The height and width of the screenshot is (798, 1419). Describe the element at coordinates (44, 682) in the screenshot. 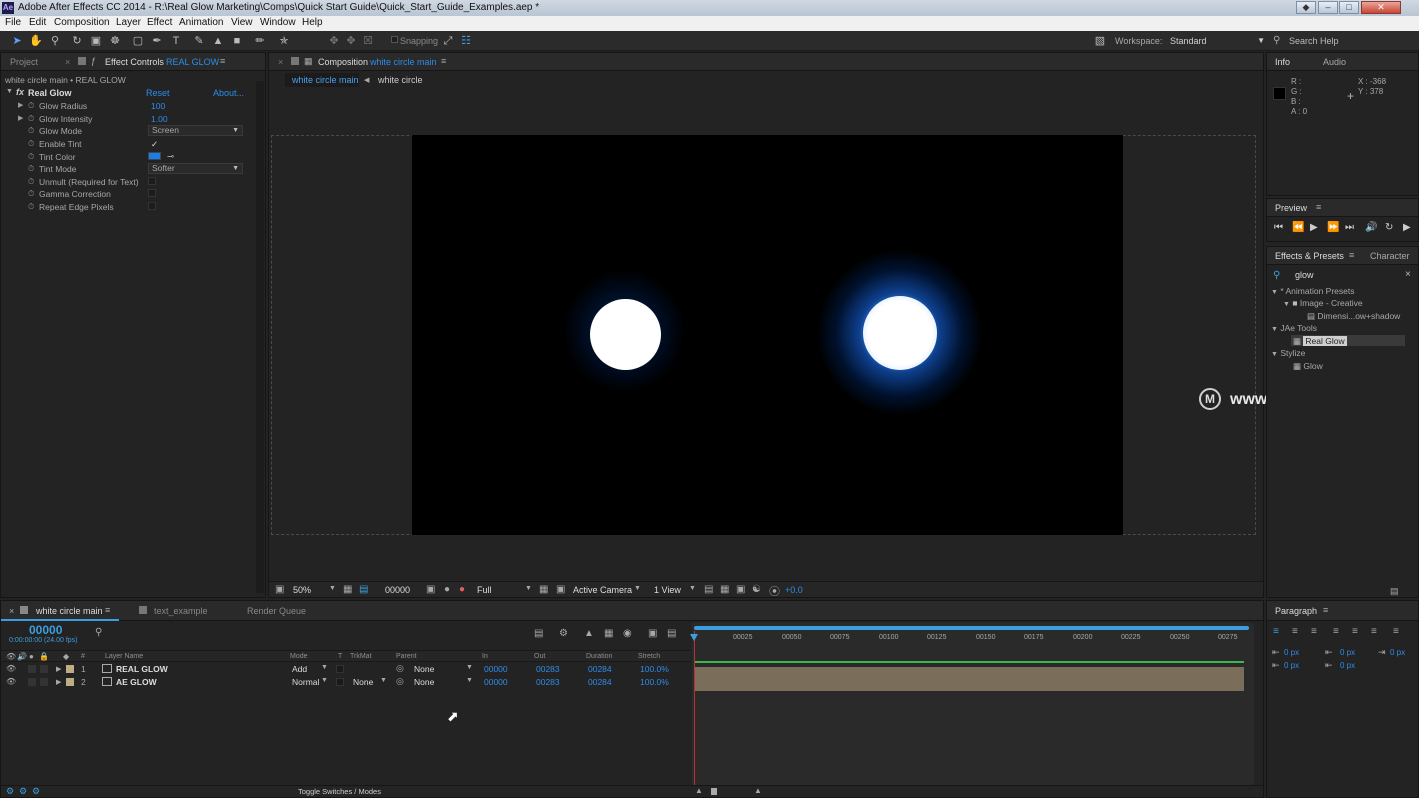

I see `lock-toggle` at that location.